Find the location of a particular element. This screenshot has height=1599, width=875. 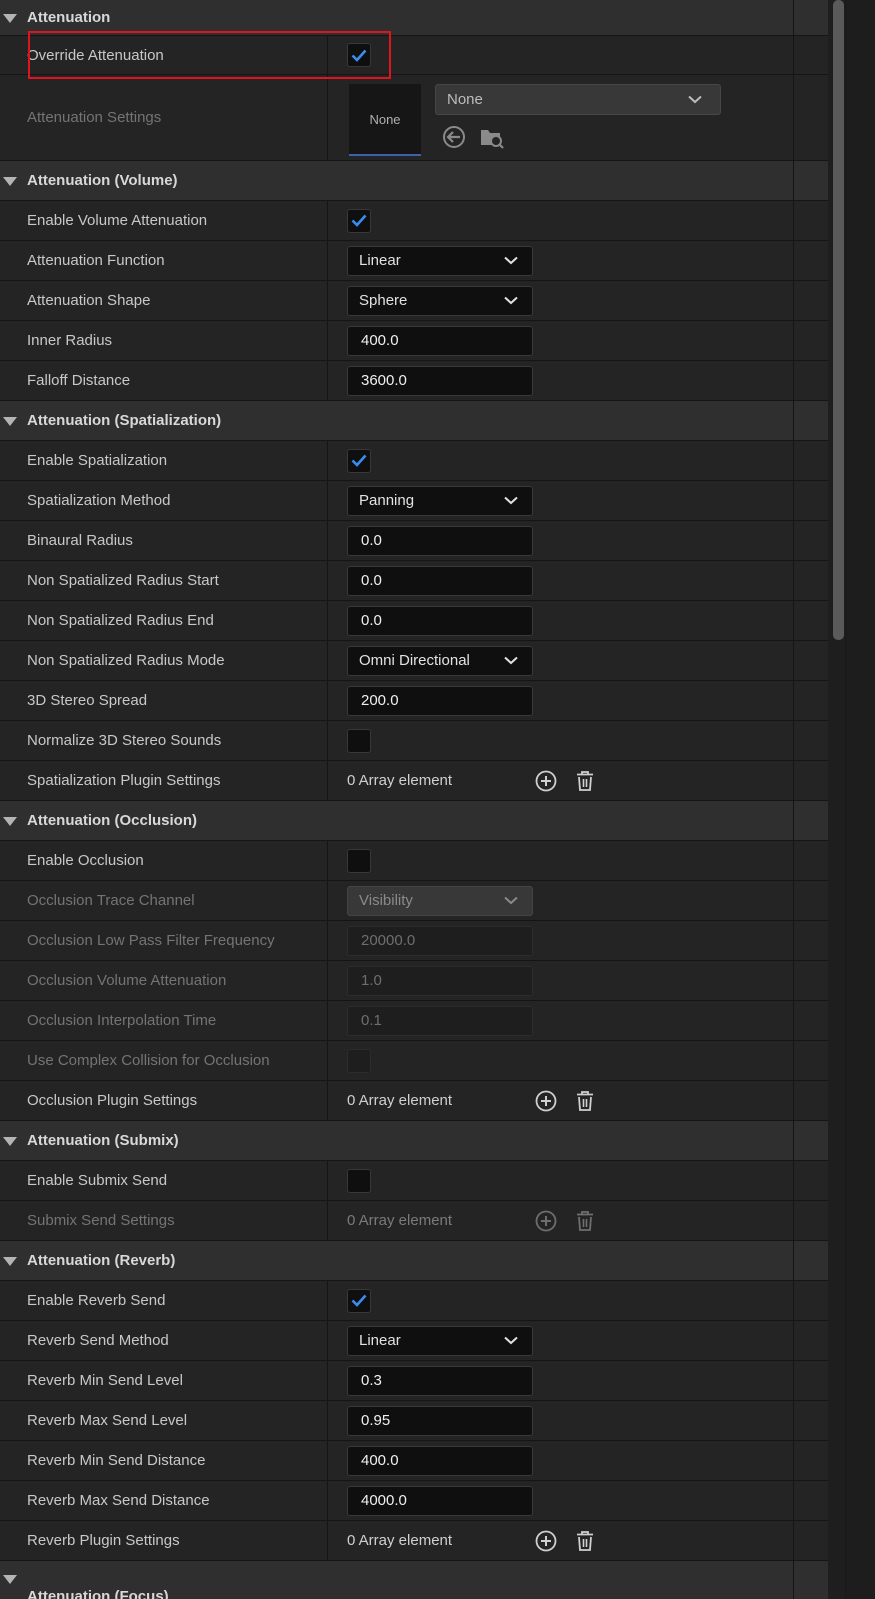

row-occlusion-trace-channel: Occlusion Trace Channel Visibility is located at coordinates (414, 901).